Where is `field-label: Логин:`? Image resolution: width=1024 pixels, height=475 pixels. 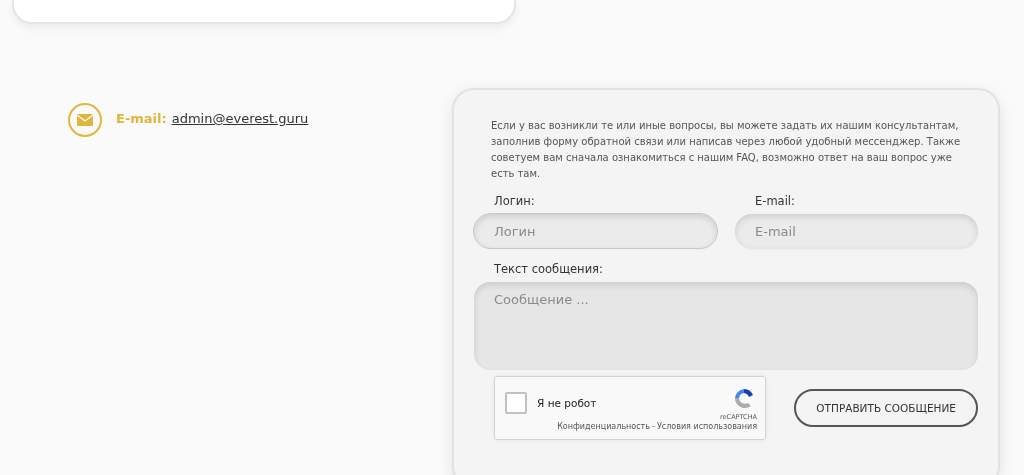 field-label: Логин: is located at coordinates (515, 201).